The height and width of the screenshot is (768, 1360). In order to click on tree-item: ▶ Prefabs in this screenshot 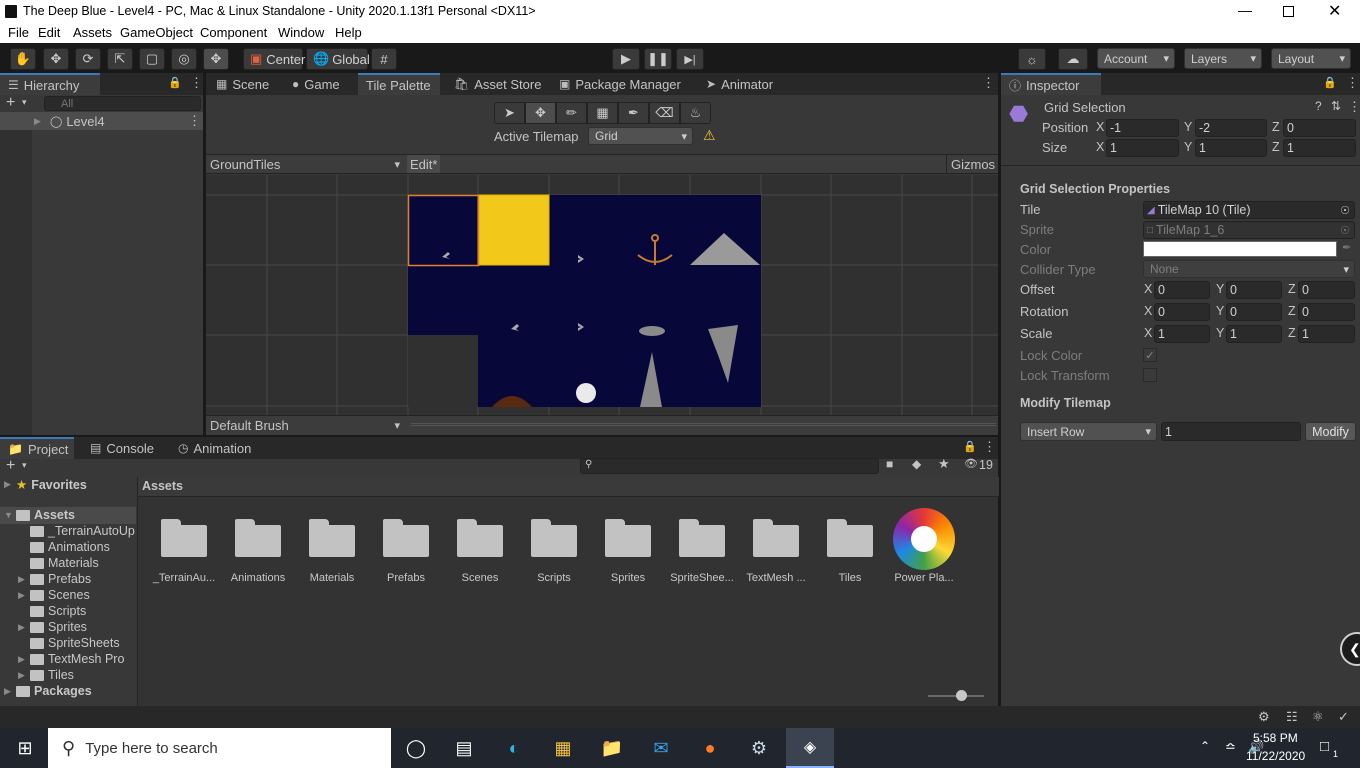, I will do `click(54, 579)`.